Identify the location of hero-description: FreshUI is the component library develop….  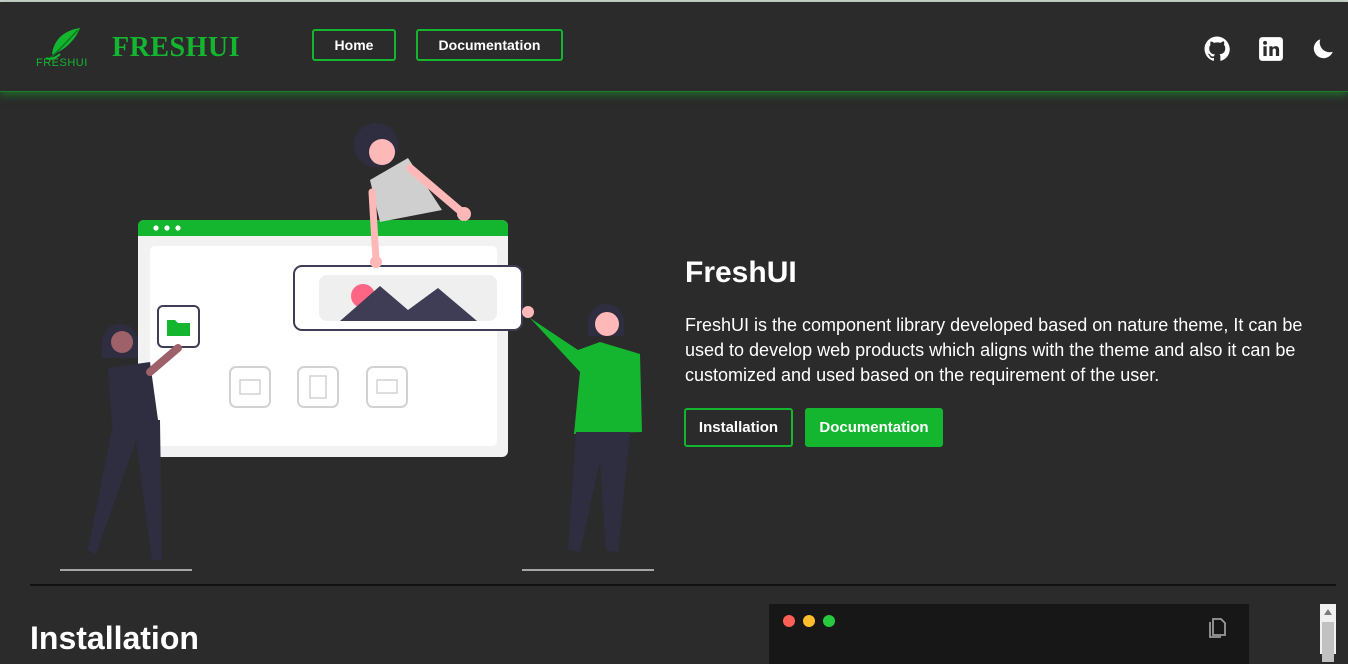
(994, 350).